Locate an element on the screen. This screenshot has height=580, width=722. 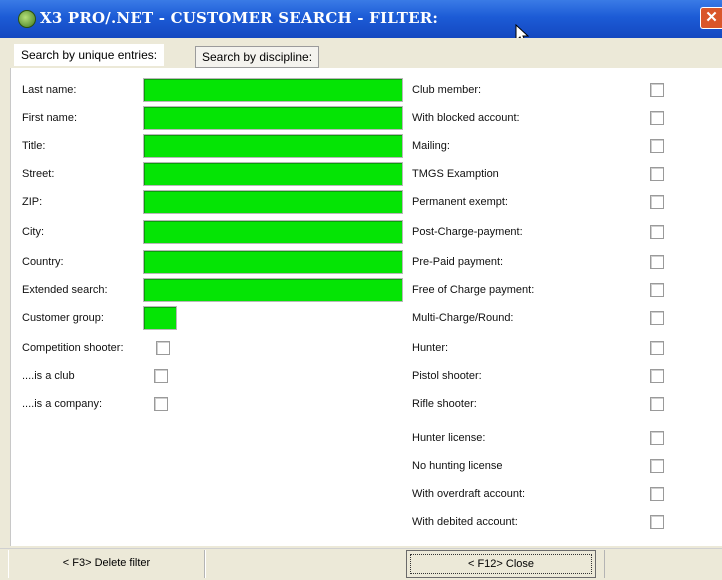
mailing-checkbox is located at coordinates (657, 146).